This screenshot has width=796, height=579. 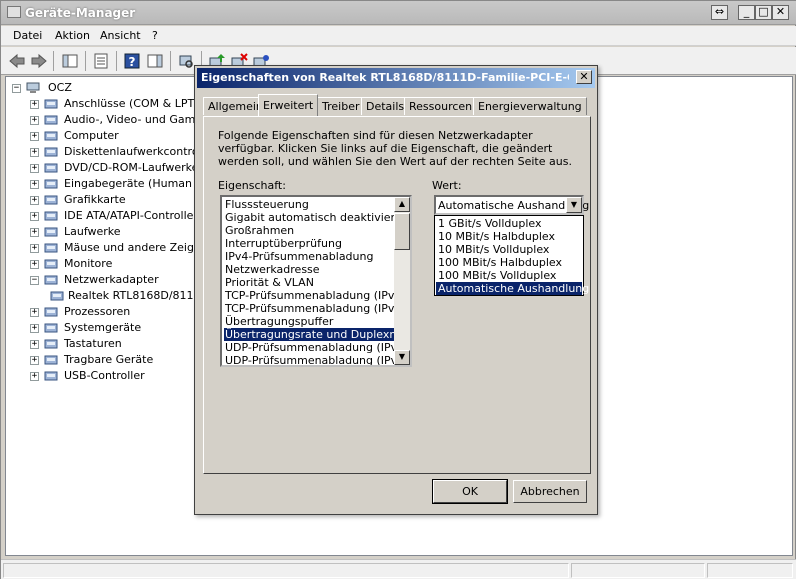 I want to click on close-button: ✕, so click(x=780, y=12).